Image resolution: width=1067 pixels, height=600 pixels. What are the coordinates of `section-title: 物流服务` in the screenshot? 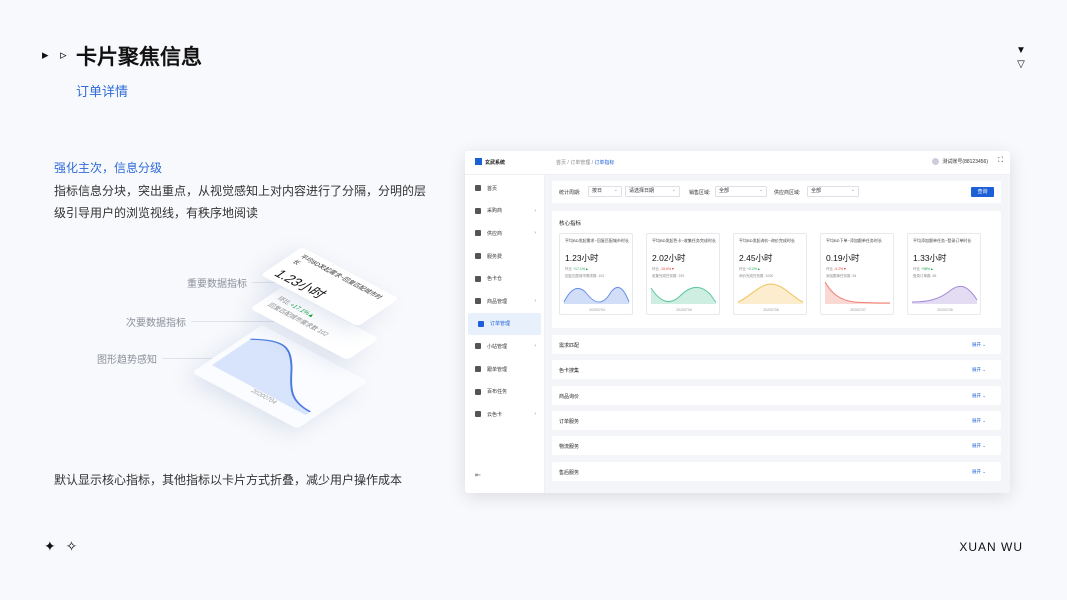 It's located at (569, 447).